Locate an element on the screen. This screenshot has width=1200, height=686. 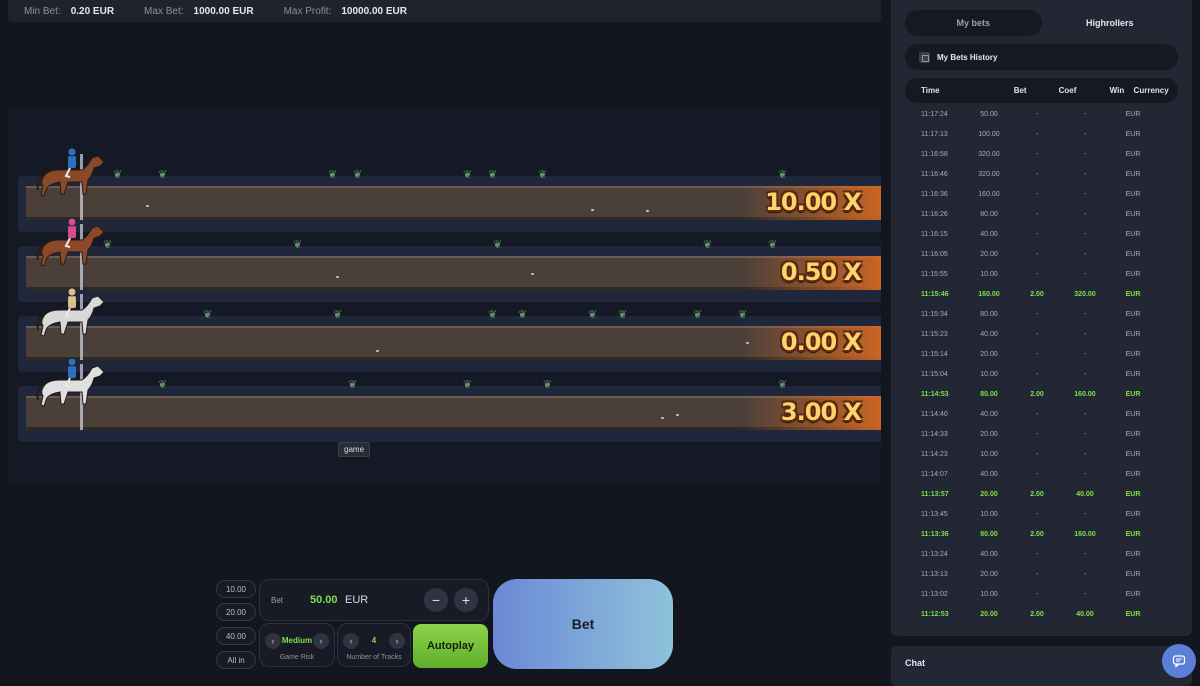
bet-time: 11:12:53 is located at coordinates (935, 614).